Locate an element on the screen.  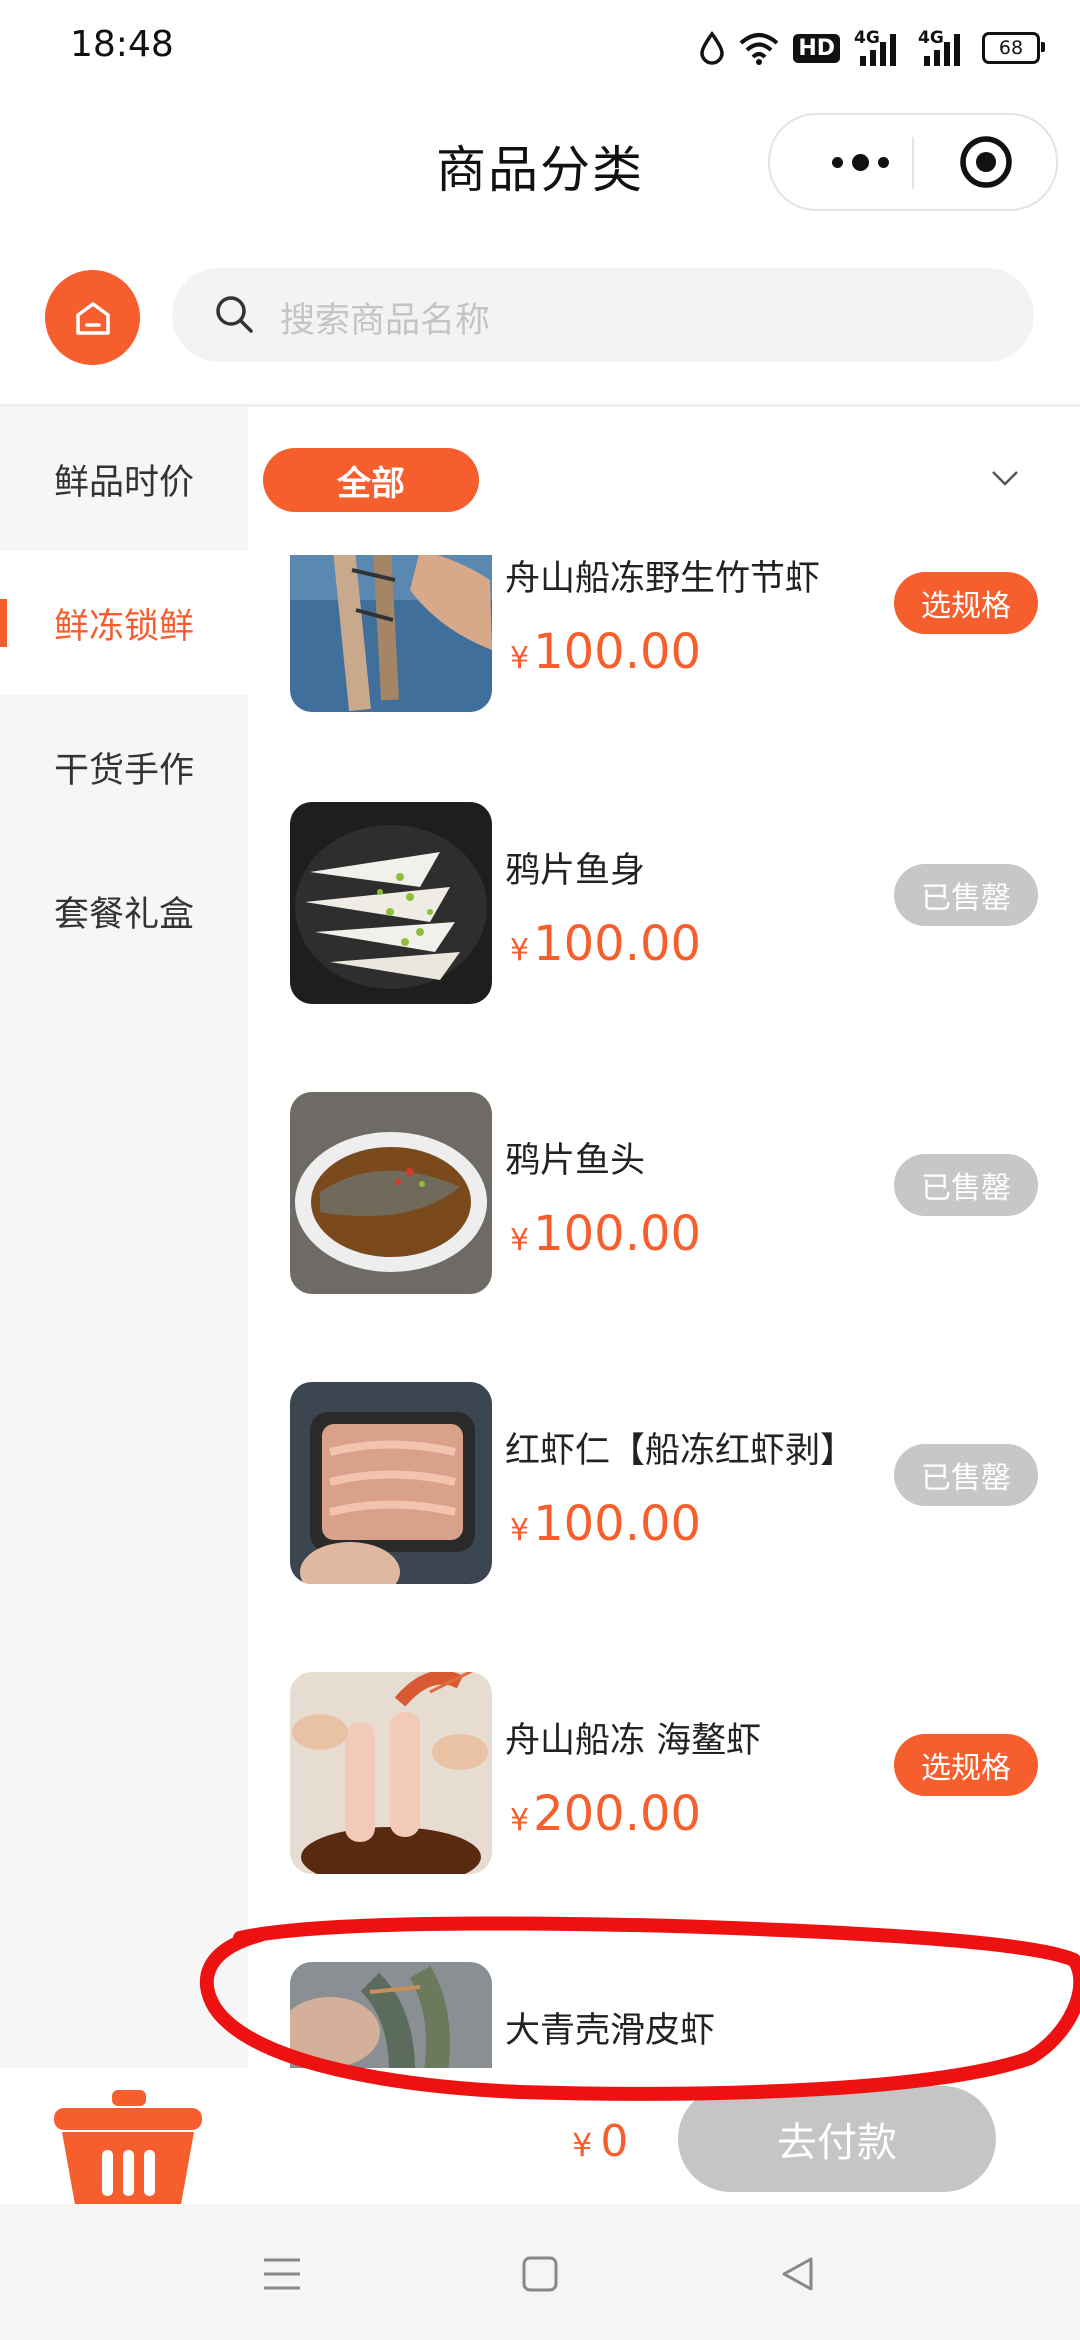
search-placeholder: 搜索商品名称 is located at coordinates (385, 321).